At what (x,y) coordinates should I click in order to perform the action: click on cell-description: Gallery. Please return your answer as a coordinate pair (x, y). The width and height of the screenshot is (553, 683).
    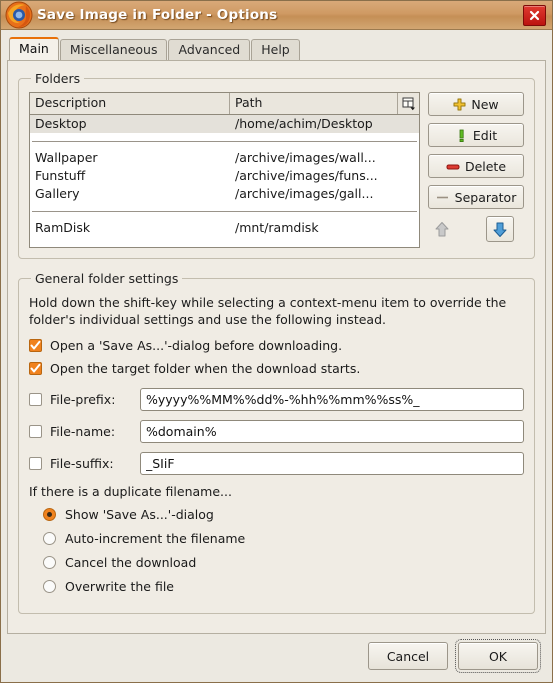
    Looking at the image, I should click on (57, 193).